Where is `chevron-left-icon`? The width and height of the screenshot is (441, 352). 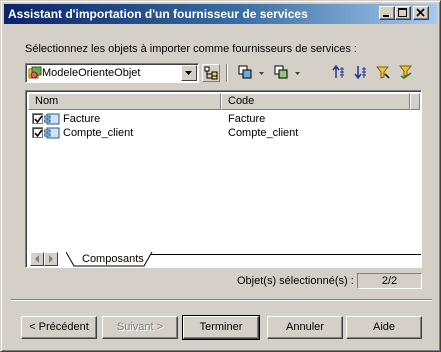
chevron-left-icon is located at coordinates (37, 259).